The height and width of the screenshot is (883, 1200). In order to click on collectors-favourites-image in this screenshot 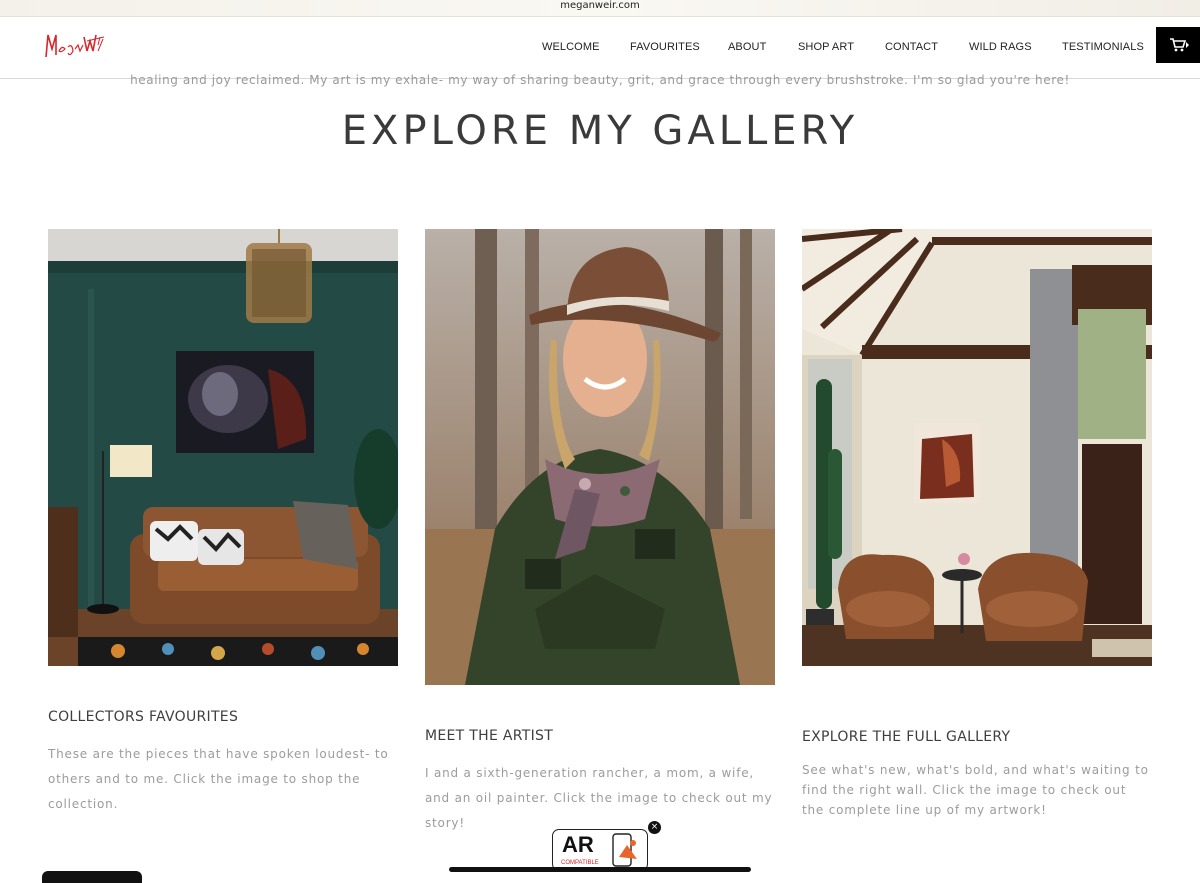, I will do `click(223, 447)`.